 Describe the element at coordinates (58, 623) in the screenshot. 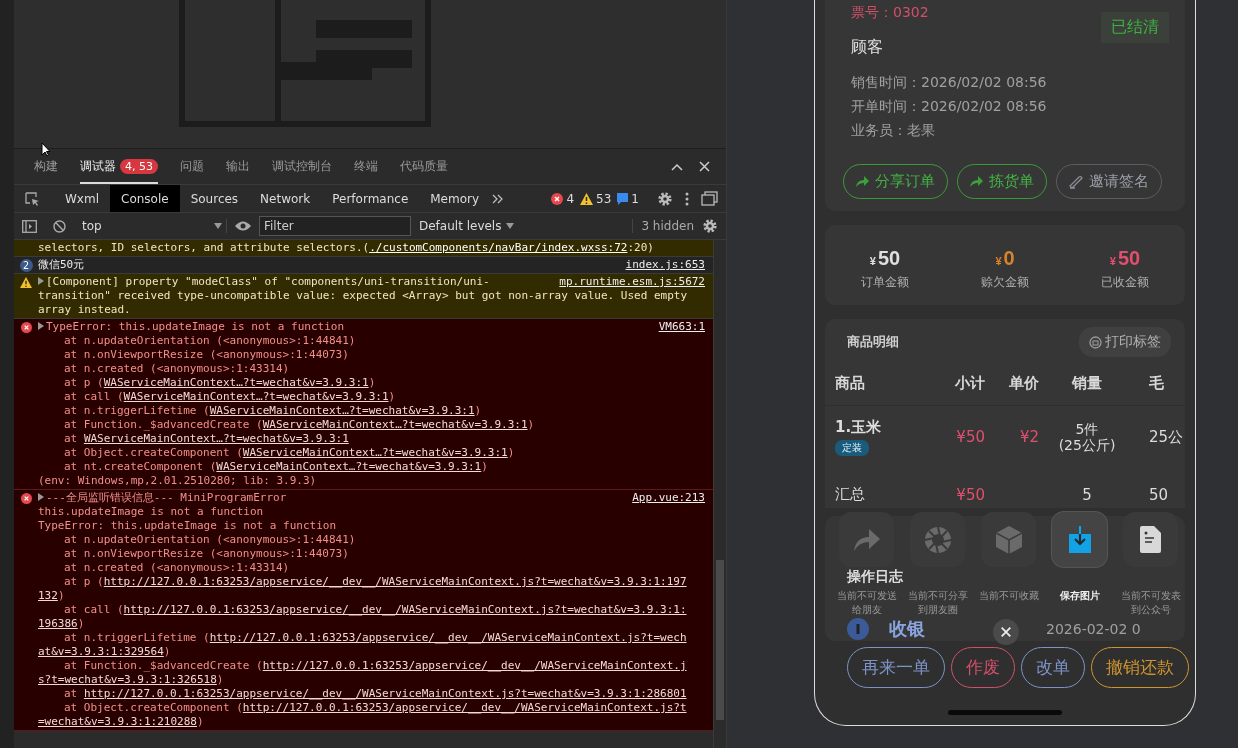

I see `source-link: 196386` at that location.